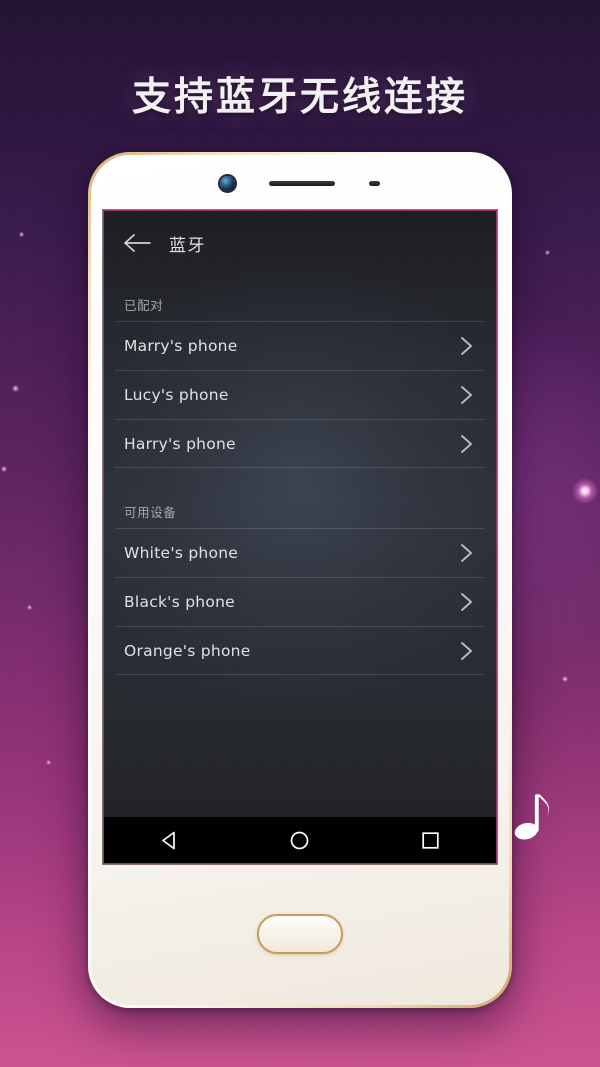  I want to click on paired-device-list: Marry's phone Lucy's phone Harry's phone, so click(300, 394).